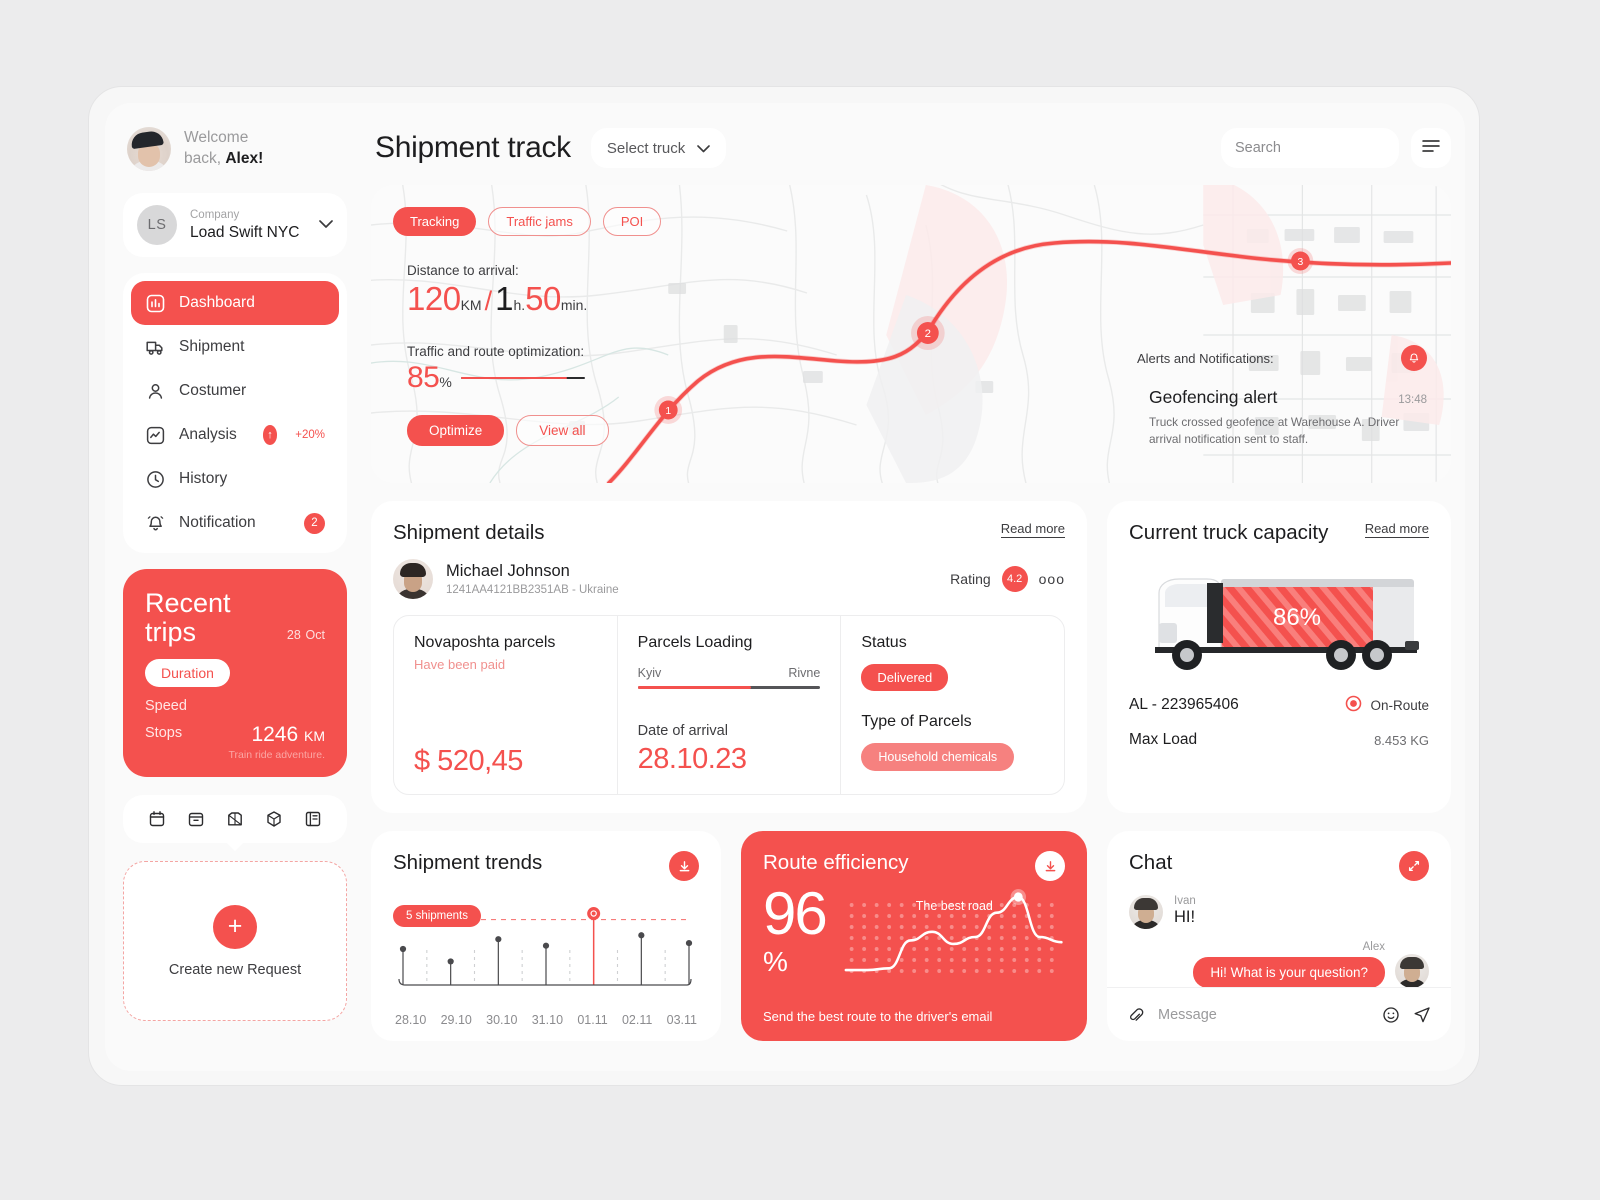 The image size is (1600, 1200). What do you see at coordinates (502, 1020) in the screenshot?
I see `trends-x-label: 30.10` at bounding box center [502, 1020].